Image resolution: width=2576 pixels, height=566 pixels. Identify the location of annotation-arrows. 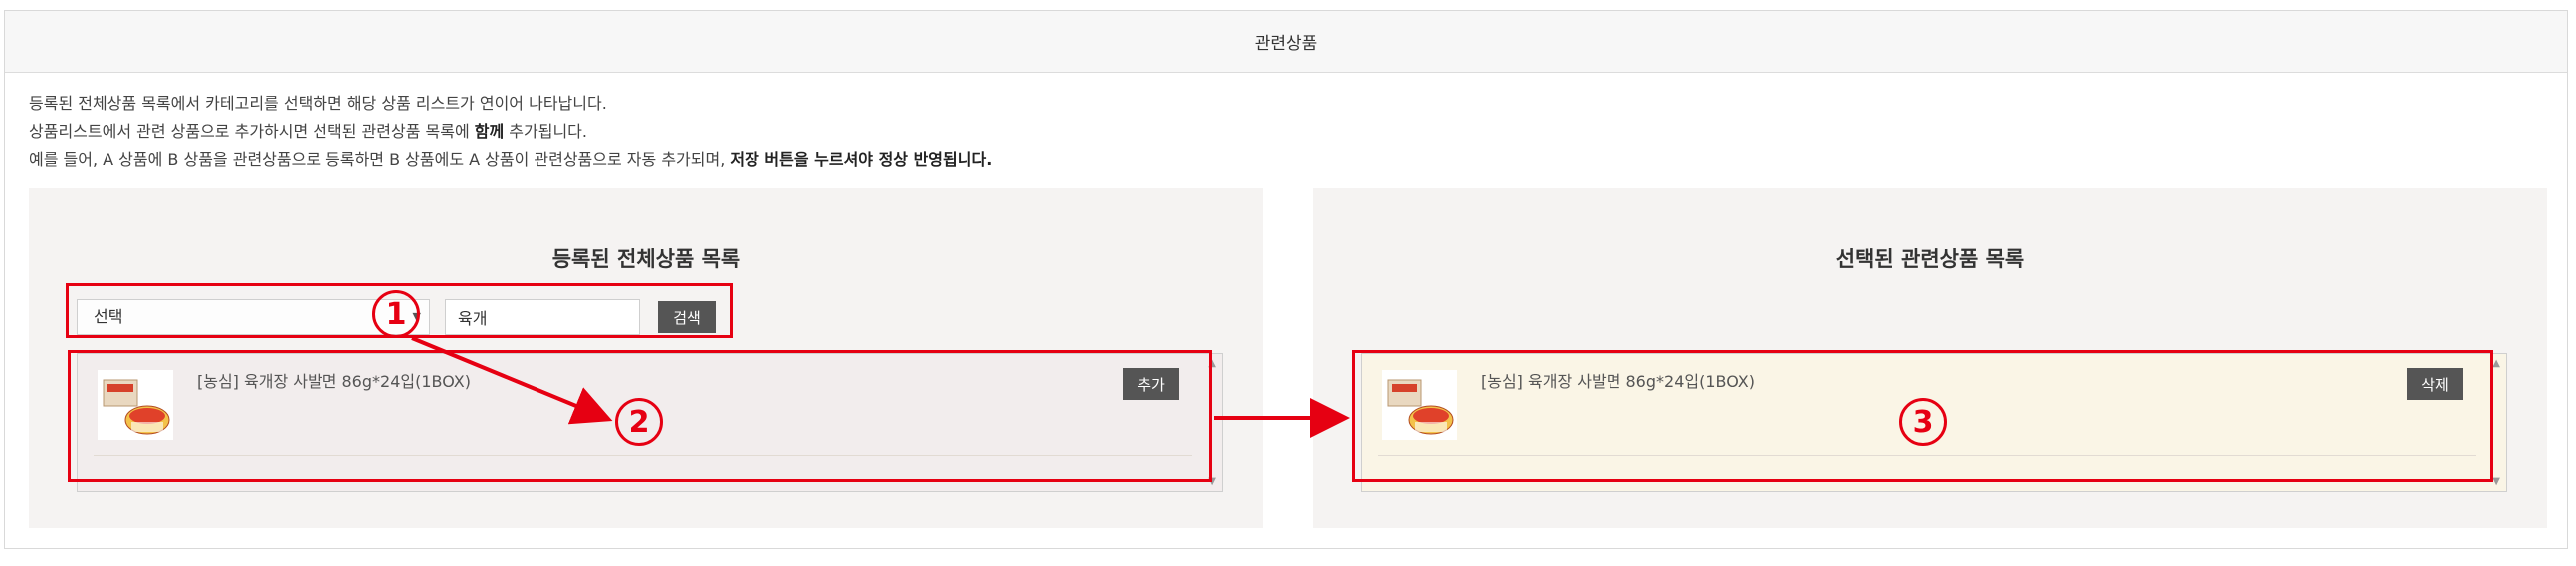
(880, 387).